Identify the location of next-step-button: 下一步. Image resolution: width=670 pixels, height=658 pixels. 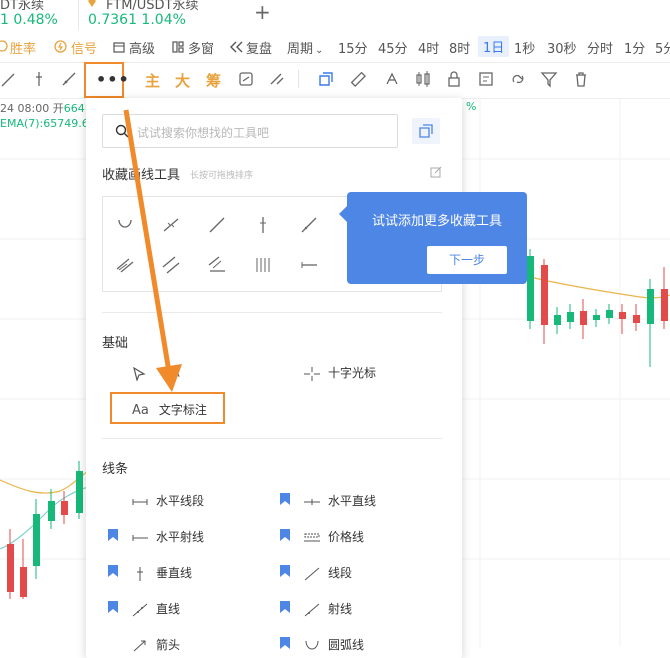
(467, 260).